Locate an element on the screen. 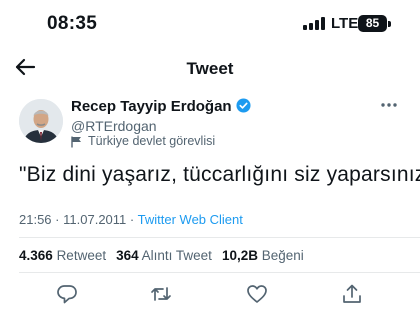 The image size is (420, 314). quotes-label: Alıntı Tweet is located at coordinates (176, 255).